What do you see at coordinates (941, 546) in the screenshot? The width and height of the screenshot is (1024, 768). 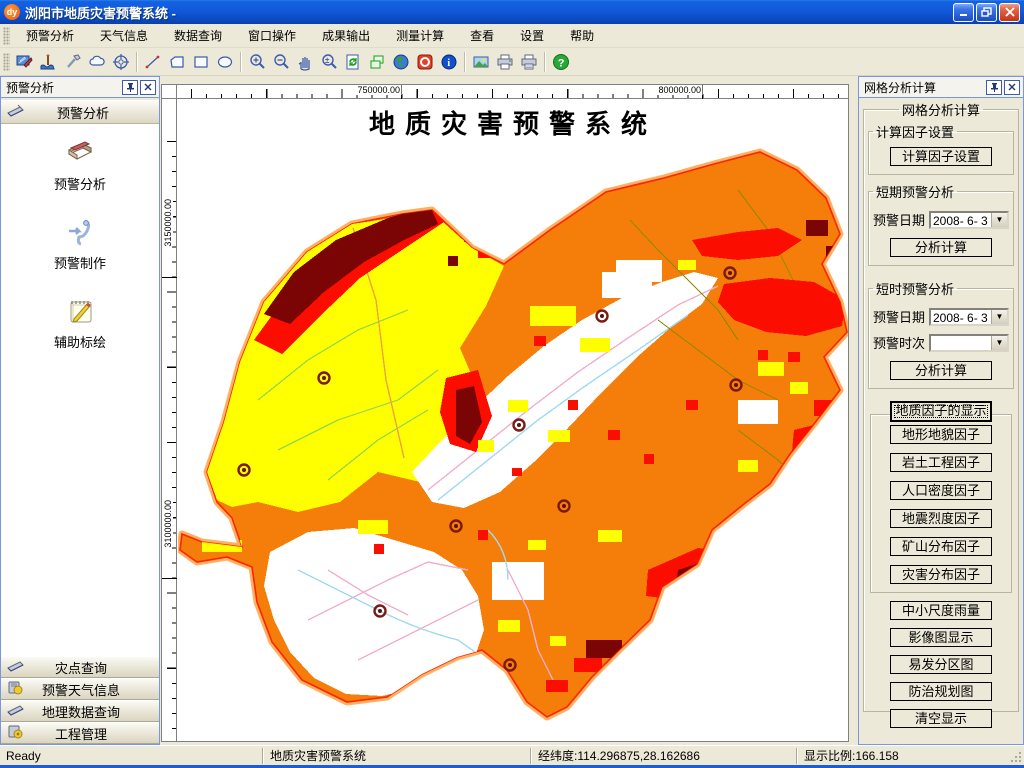 I see `mine-factor-button: 矿山分布因子` at bounding box center [941, 546].